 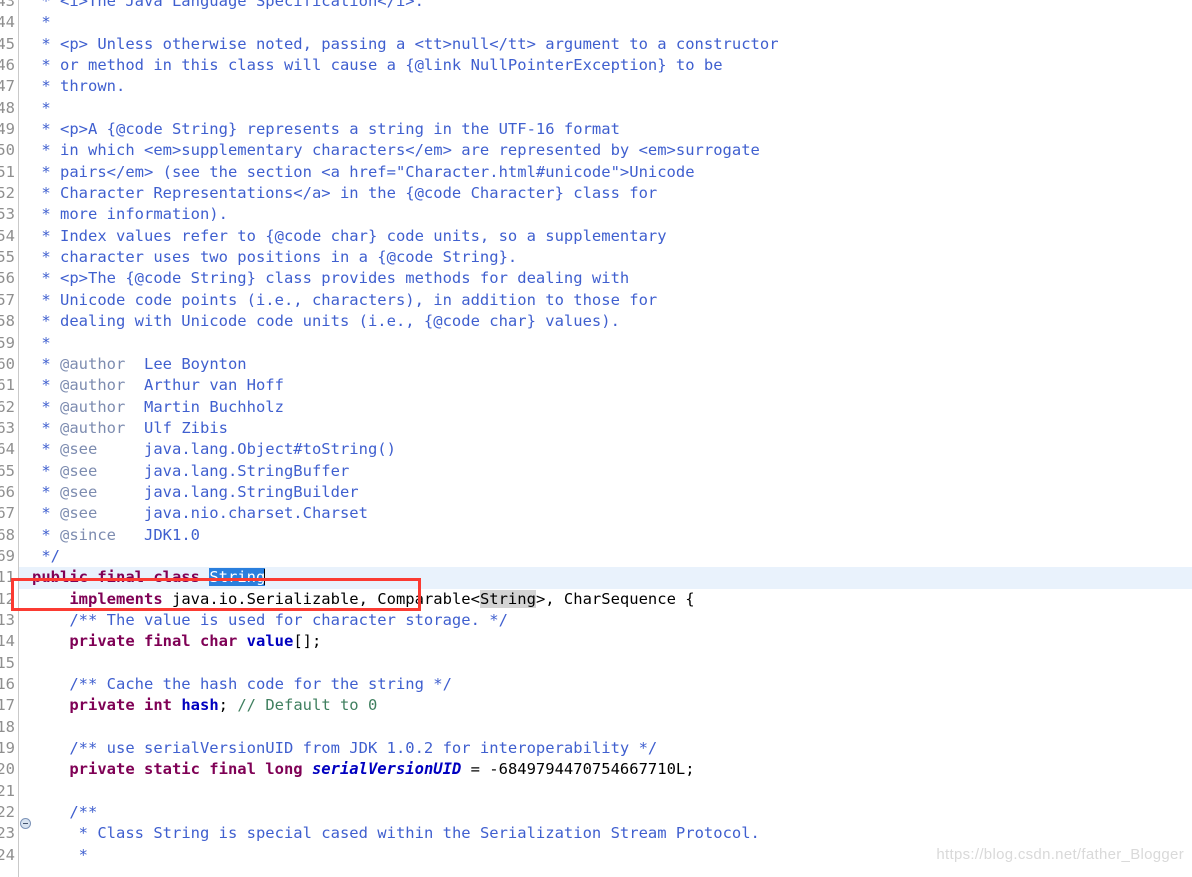 What do you see at coordinates (307, 641) in the screenshot?
I see `plain-token: [];` at bounding box center [307, 641].